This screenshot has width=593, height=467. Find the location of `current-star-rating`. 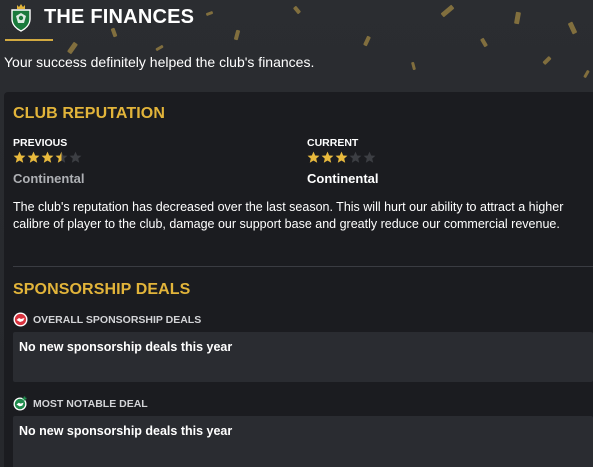

current-star-rating is located at coordinates (341, 158).